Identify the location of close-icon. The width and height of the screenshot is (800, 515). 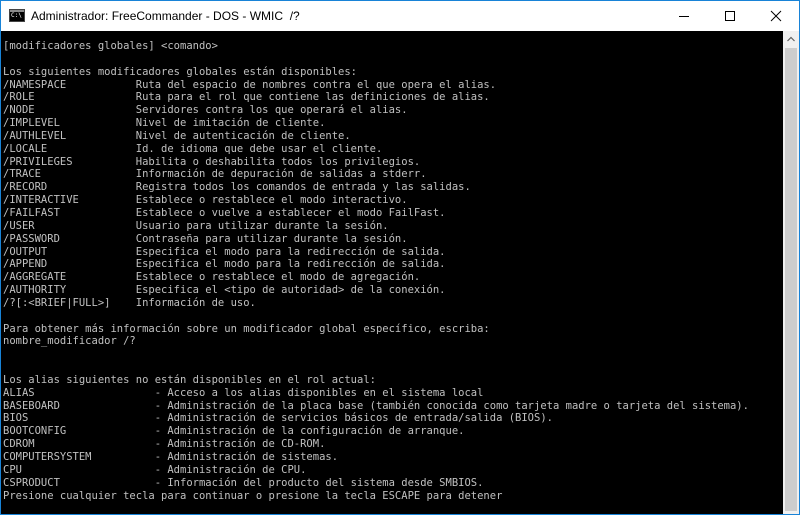
(776, 16).